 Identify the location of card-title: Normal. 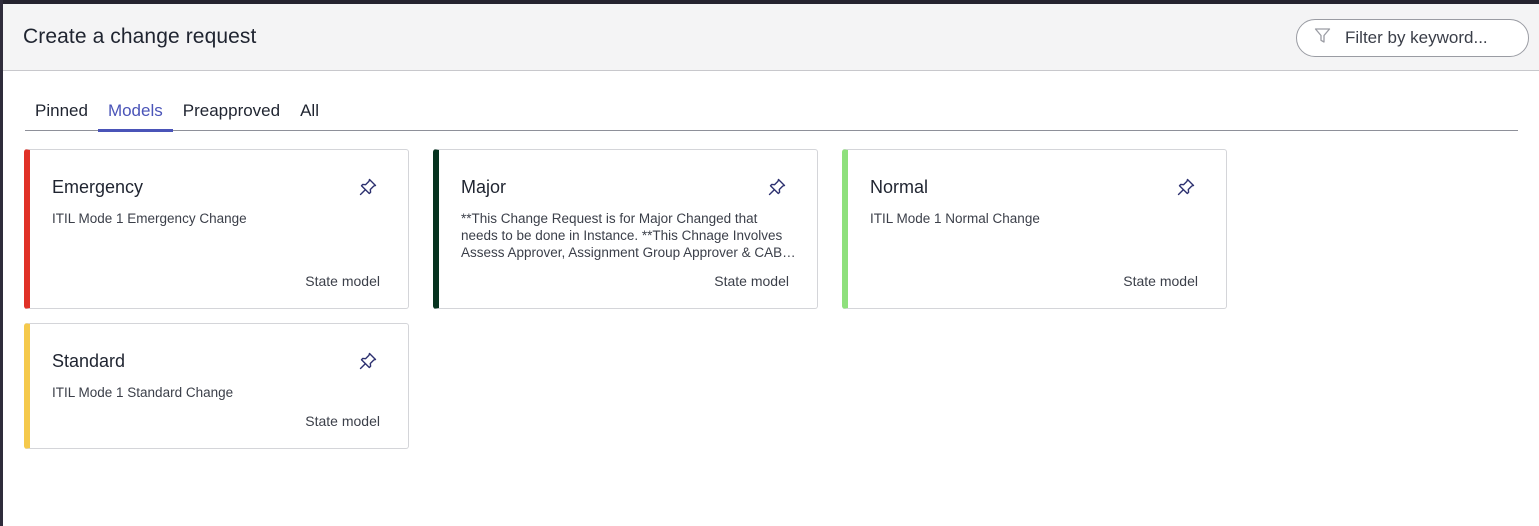
(899, 187).